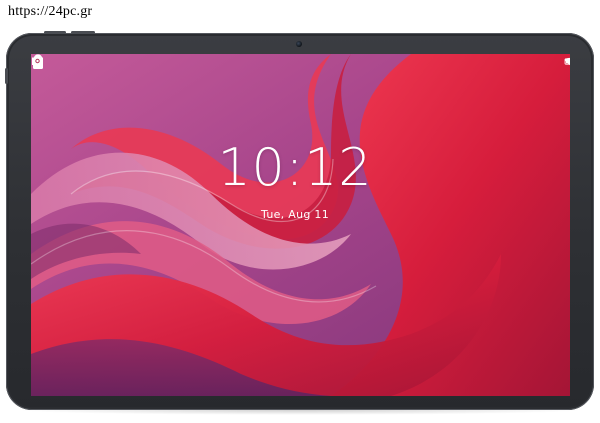 This screenshot has width=600, height=423. I want to click on battery-icon, so click(567, 61).